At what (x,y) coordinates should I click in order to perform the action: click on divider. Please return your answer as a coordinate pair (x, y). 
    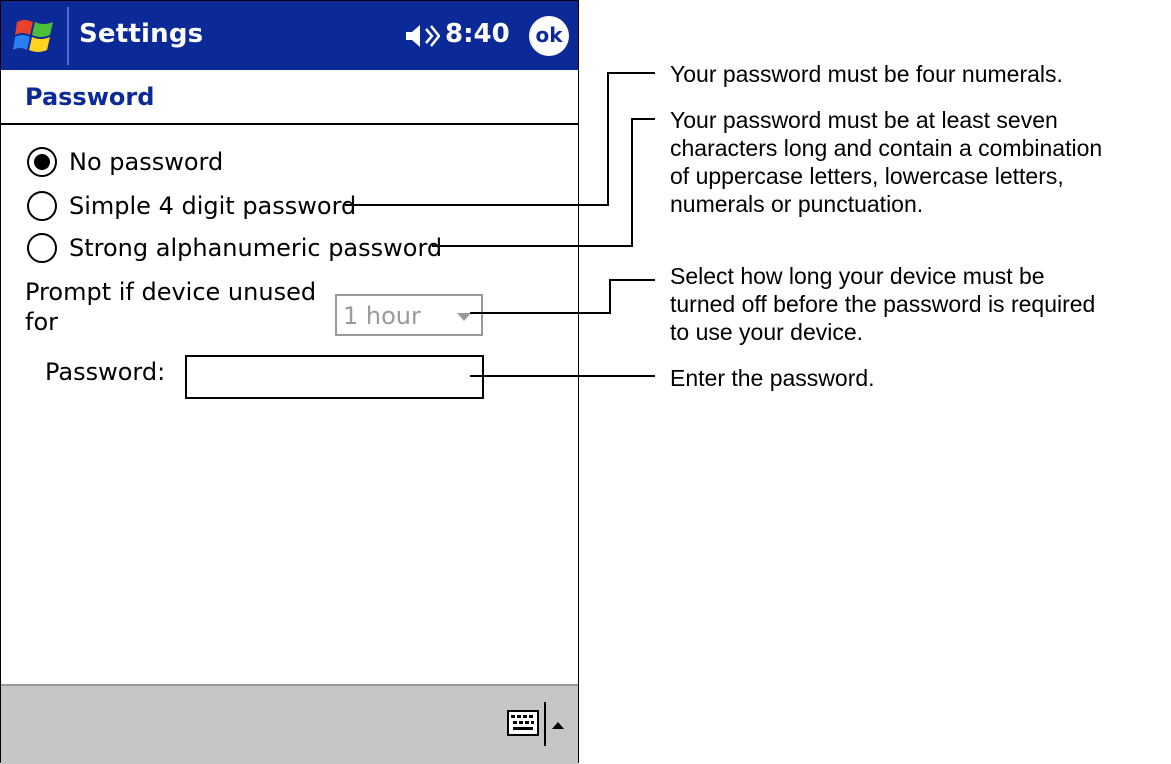
    Looking at the image, I should click on (545, 724).